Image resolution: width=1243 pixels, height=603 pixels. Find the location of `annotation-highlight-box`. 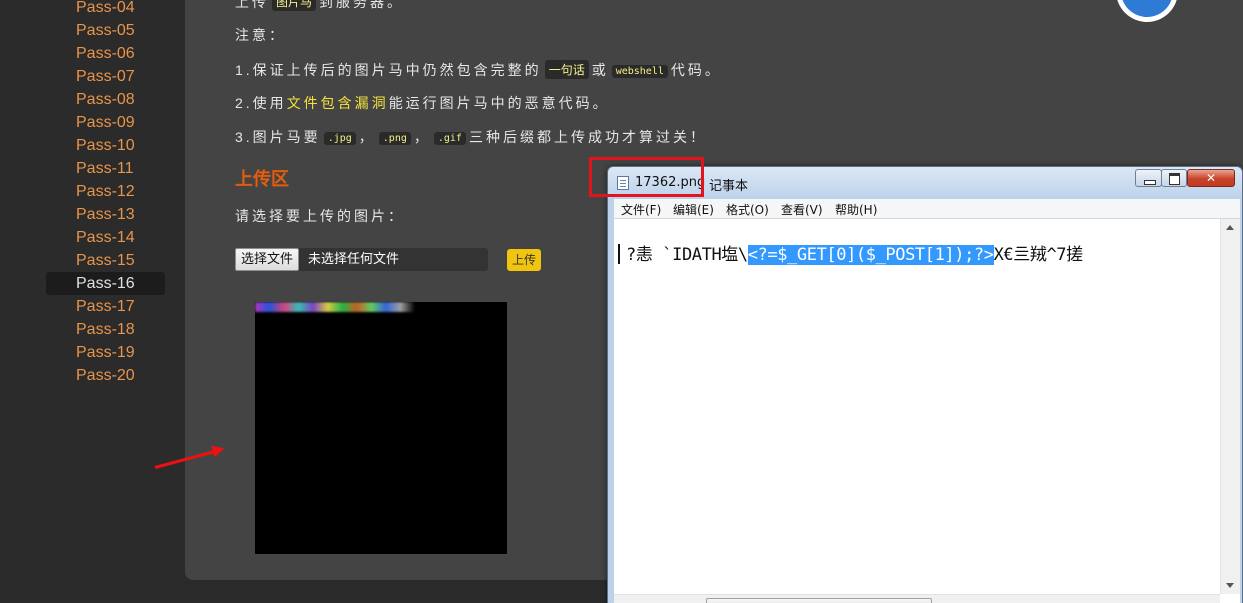

annotation-highlight-box is located at coordinates (646, 177).